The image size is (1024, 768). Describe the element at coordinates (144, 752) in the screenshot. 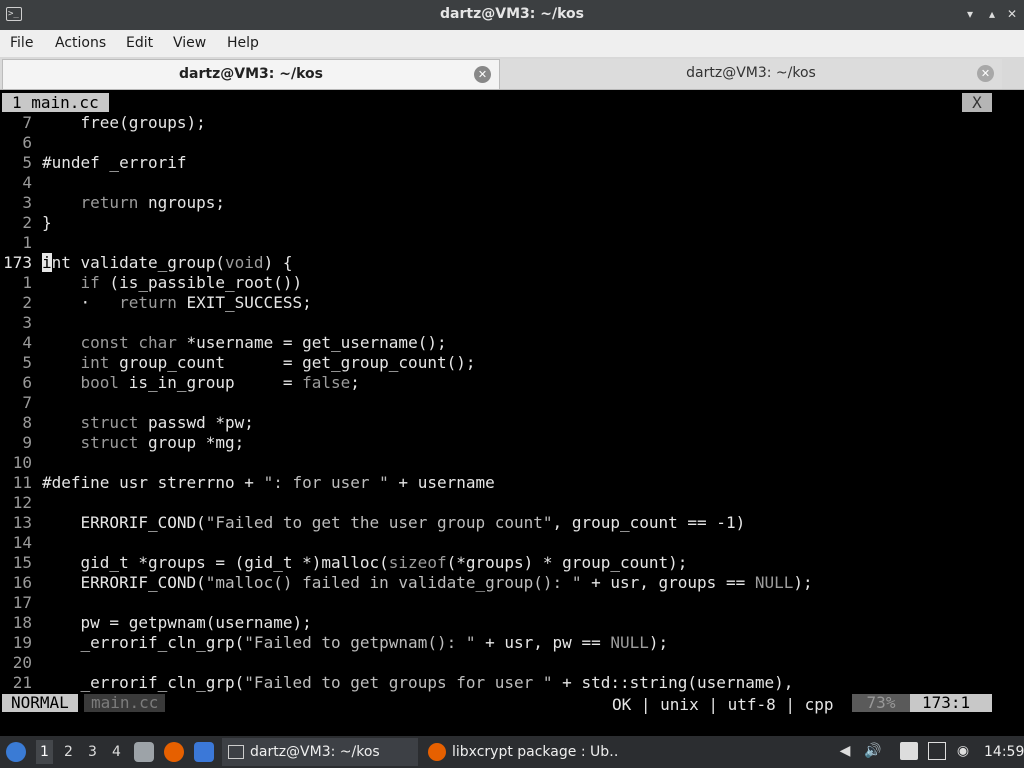

I see `file-manager-icon` at that location.